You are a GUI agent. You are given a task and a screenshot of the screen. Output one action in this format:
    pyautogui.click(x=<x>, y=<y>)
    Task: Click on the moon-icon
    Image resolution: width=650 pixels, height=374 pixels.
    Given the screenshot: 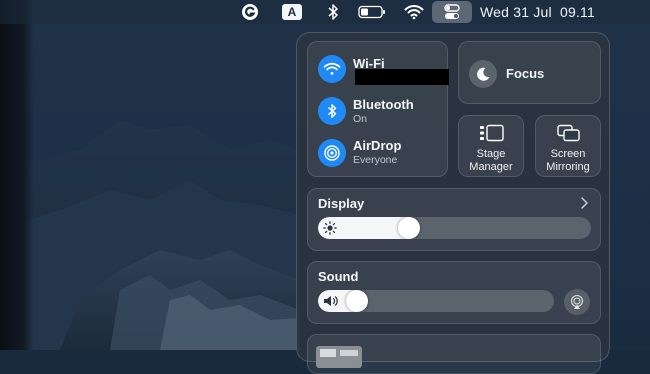 What is the action you would take?
    pyautogui.click(x=483, y=74)
    